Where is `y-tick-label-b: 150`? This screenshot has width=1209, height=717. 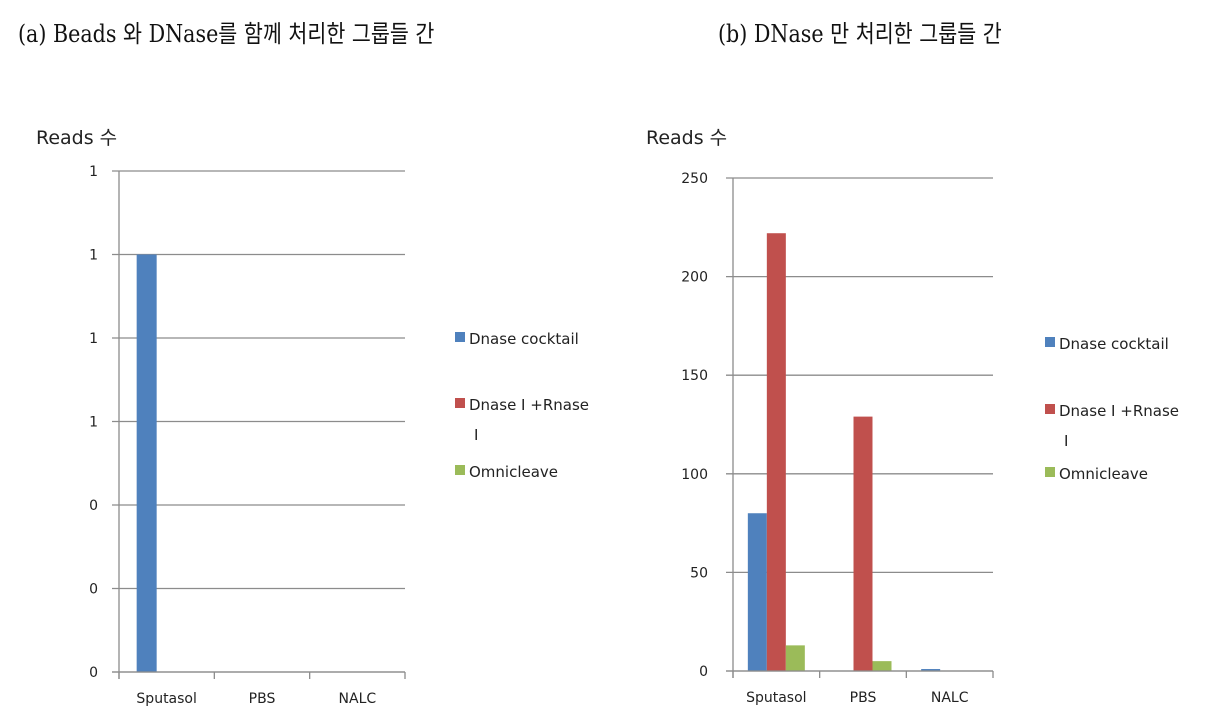
y-tick-label-b: 150 is located at coordinates (694, 376).